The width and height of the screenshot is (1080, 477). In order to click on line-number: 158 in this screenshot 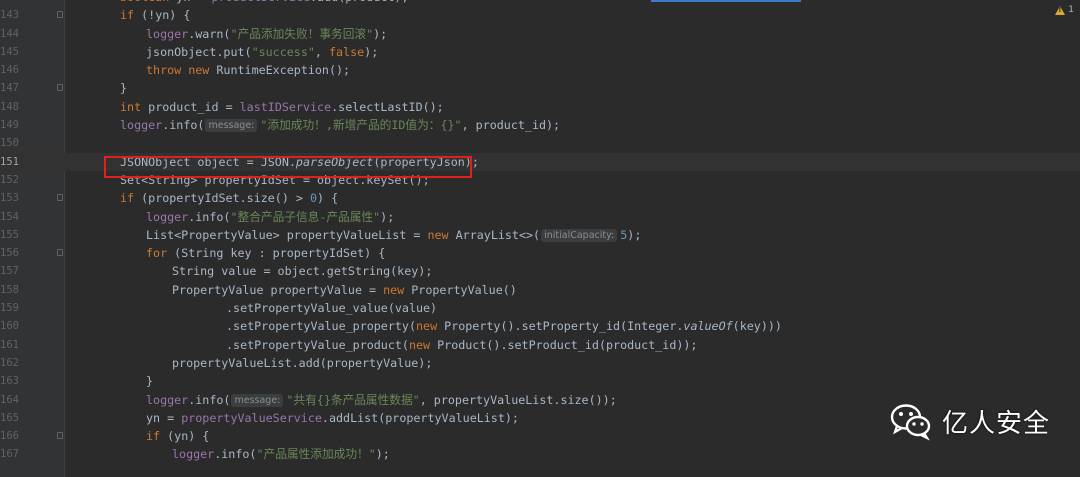, I will do `click(9, 289)`.